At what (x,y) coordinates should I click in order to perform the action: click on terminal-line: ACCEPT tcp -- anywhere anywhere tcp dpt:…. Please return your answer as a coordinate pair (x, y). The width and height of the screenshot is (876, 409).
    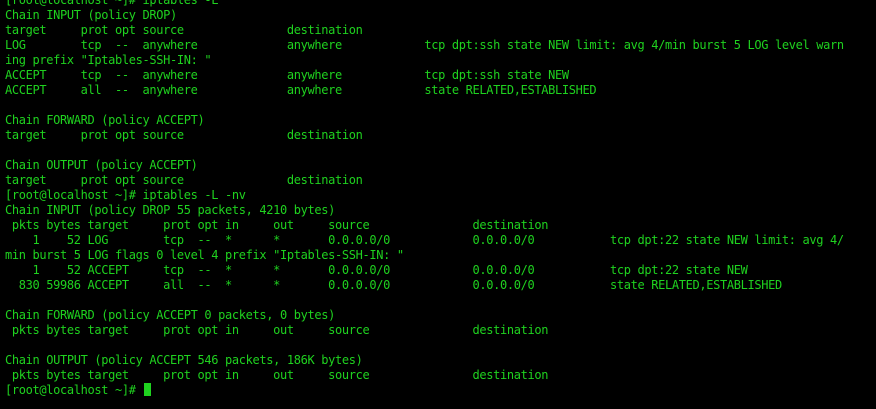
    Looking at the image, I should click on (287, 75).